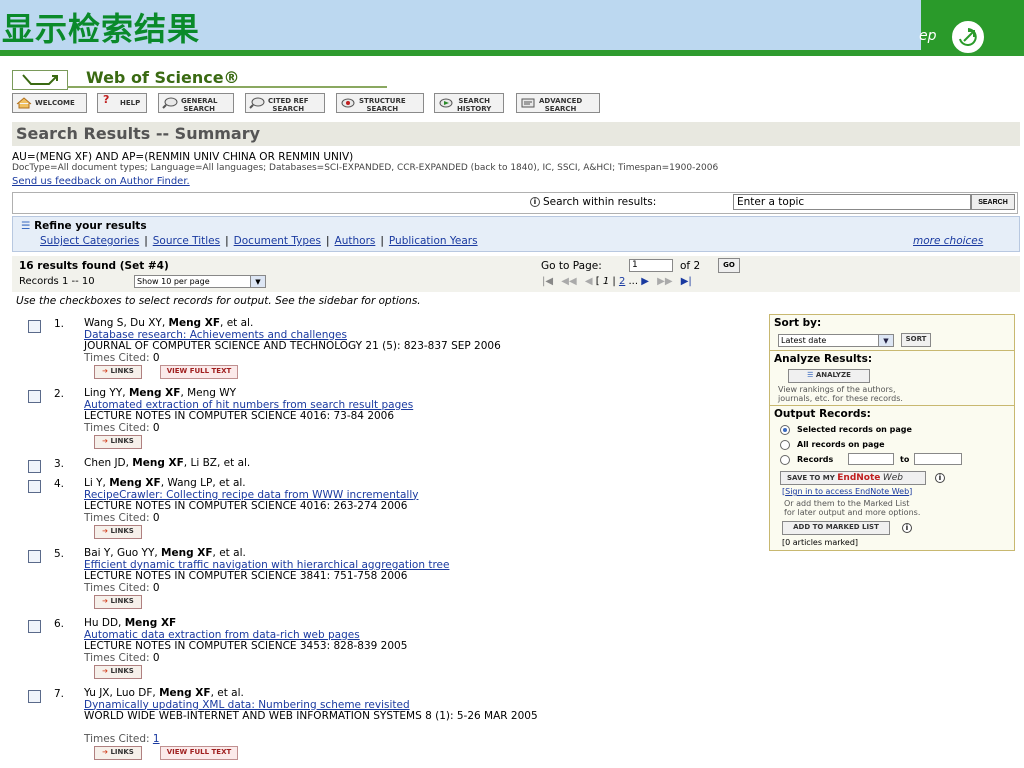  Describe the element at coordinates (729, 265) in the screenshot. I see `go-button: GO` at that location.